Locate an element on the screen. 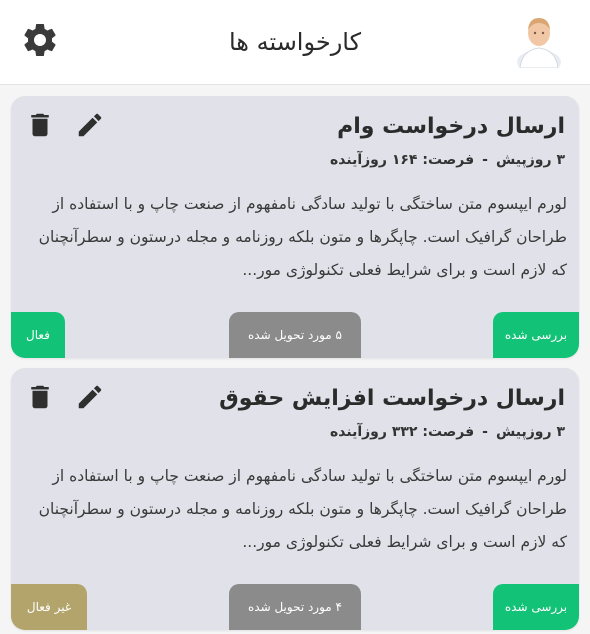 The width and height of the screenshot is (590, 634). state-badge: فعال is located at coordinates (38, 335).